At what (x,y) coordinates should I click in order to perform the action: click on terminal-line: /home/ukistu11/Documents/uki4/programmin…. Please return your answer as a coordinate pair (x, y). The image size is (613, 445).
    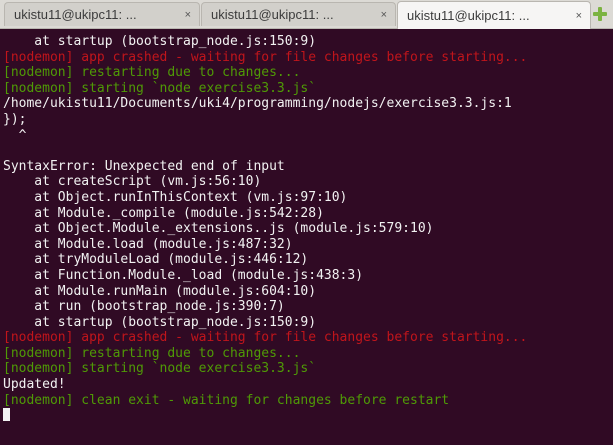
    Looking at the image, I should click on (257, 104).